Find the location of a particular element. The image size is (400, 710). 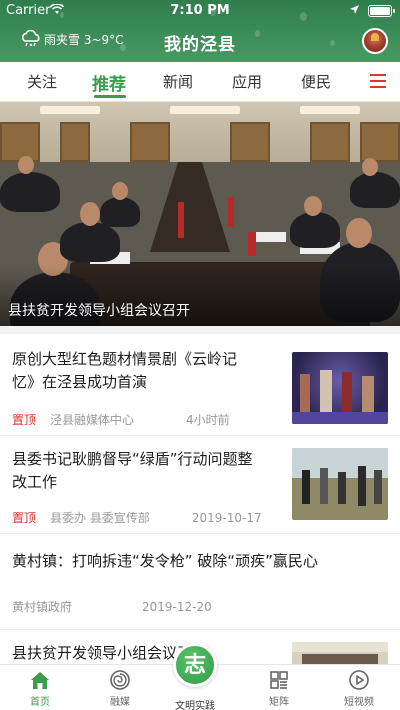

nav-media: 融媒 is located at coordinates (120, 688).